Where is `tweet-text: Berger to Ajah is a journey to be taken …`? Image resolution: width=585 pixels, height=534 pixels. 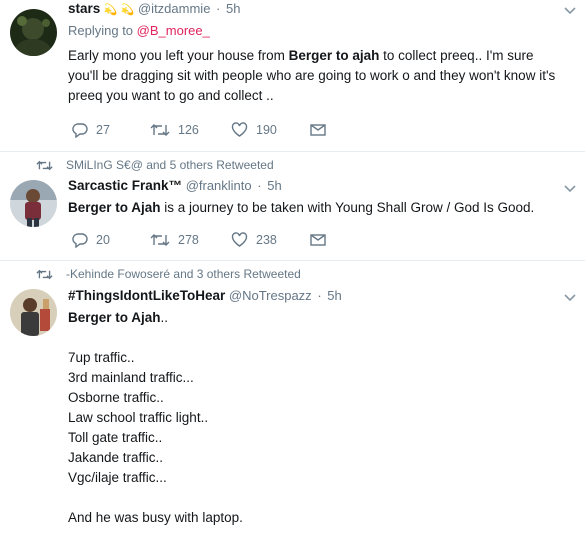
tweet-text: Berger to Ajah is a journey to be taken … is located at coordinates (314, 208).